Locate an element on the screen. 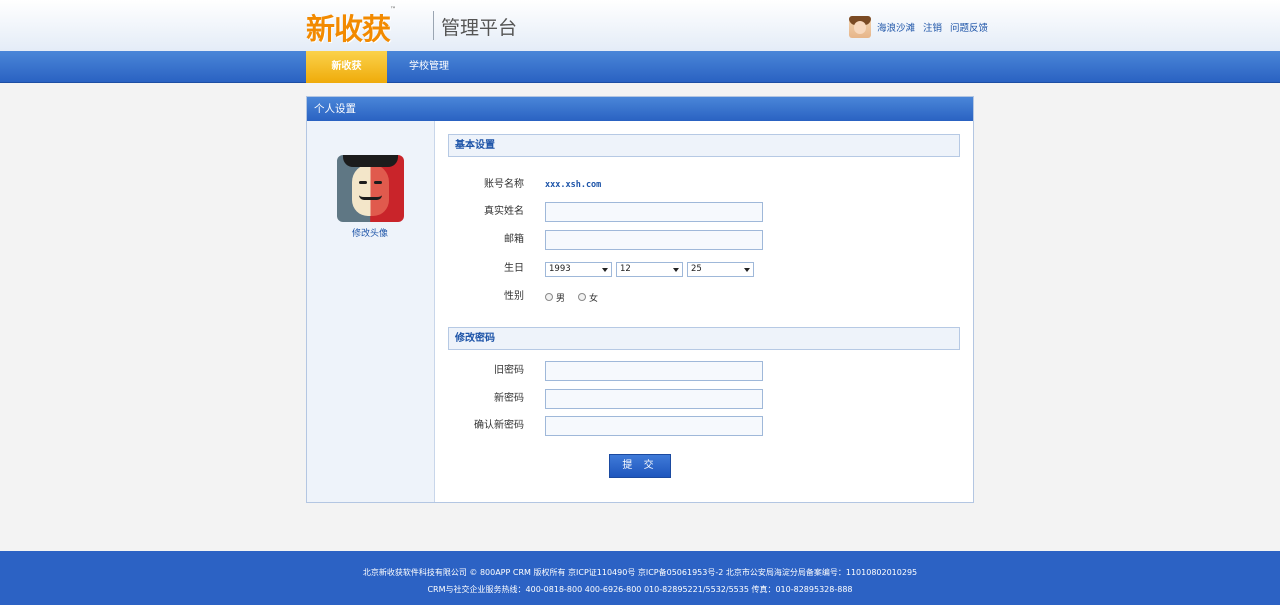  birthday-day-value: 25 is located at coordinates (696, 269).